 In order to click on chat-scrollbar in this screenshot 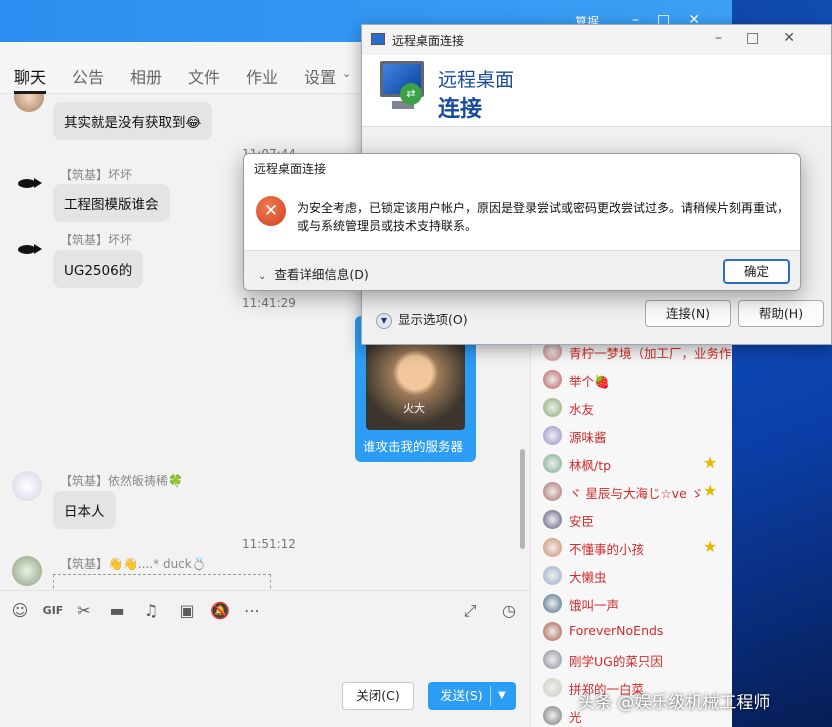, I will do `click(522, 499)`.